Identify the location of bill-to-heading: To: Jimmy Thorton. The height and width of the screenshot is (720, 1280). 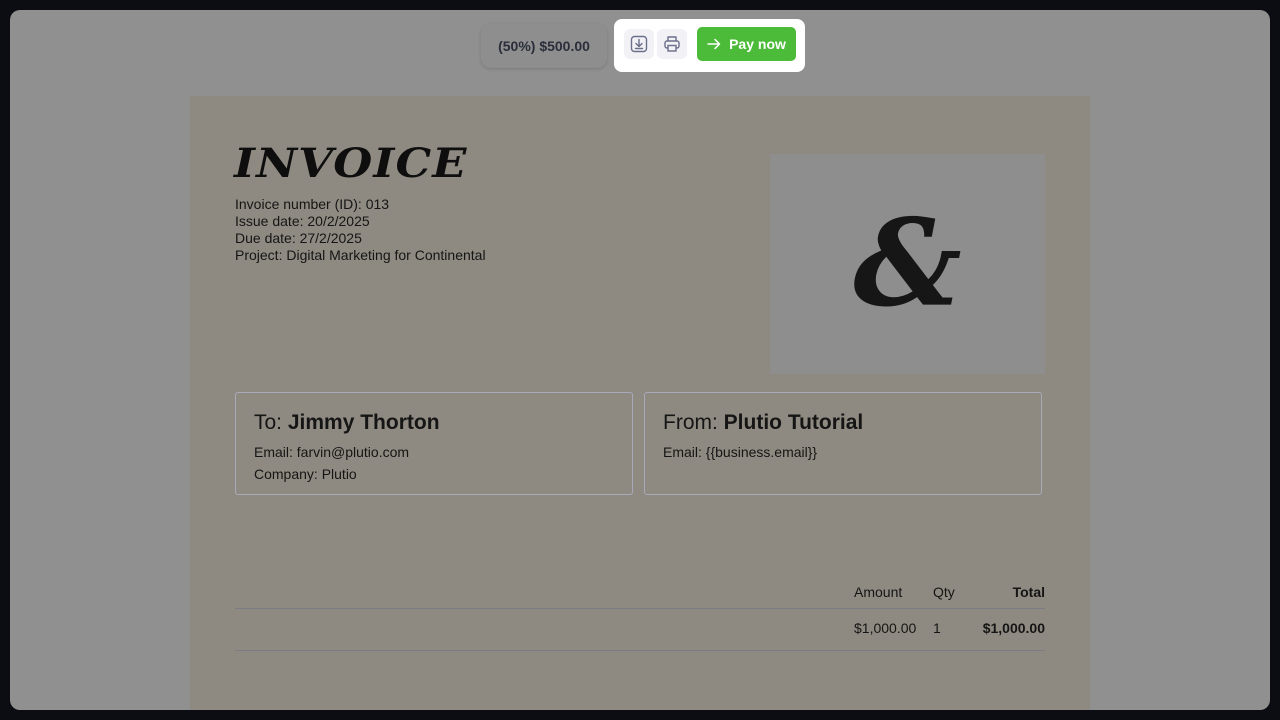
(434, 423).